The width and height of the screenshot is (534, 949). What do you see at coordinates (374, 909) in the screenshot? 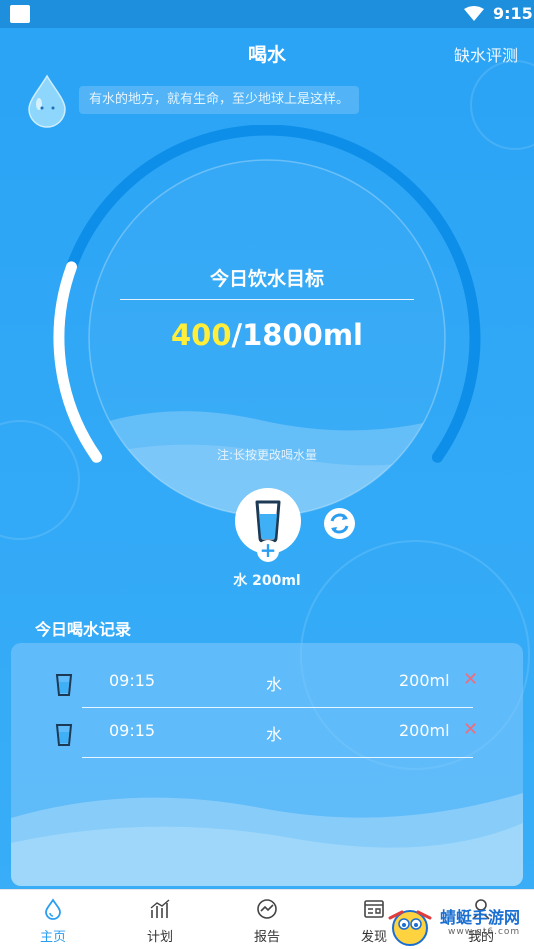
I see `discover-icon` at bounding box center [374, 909].